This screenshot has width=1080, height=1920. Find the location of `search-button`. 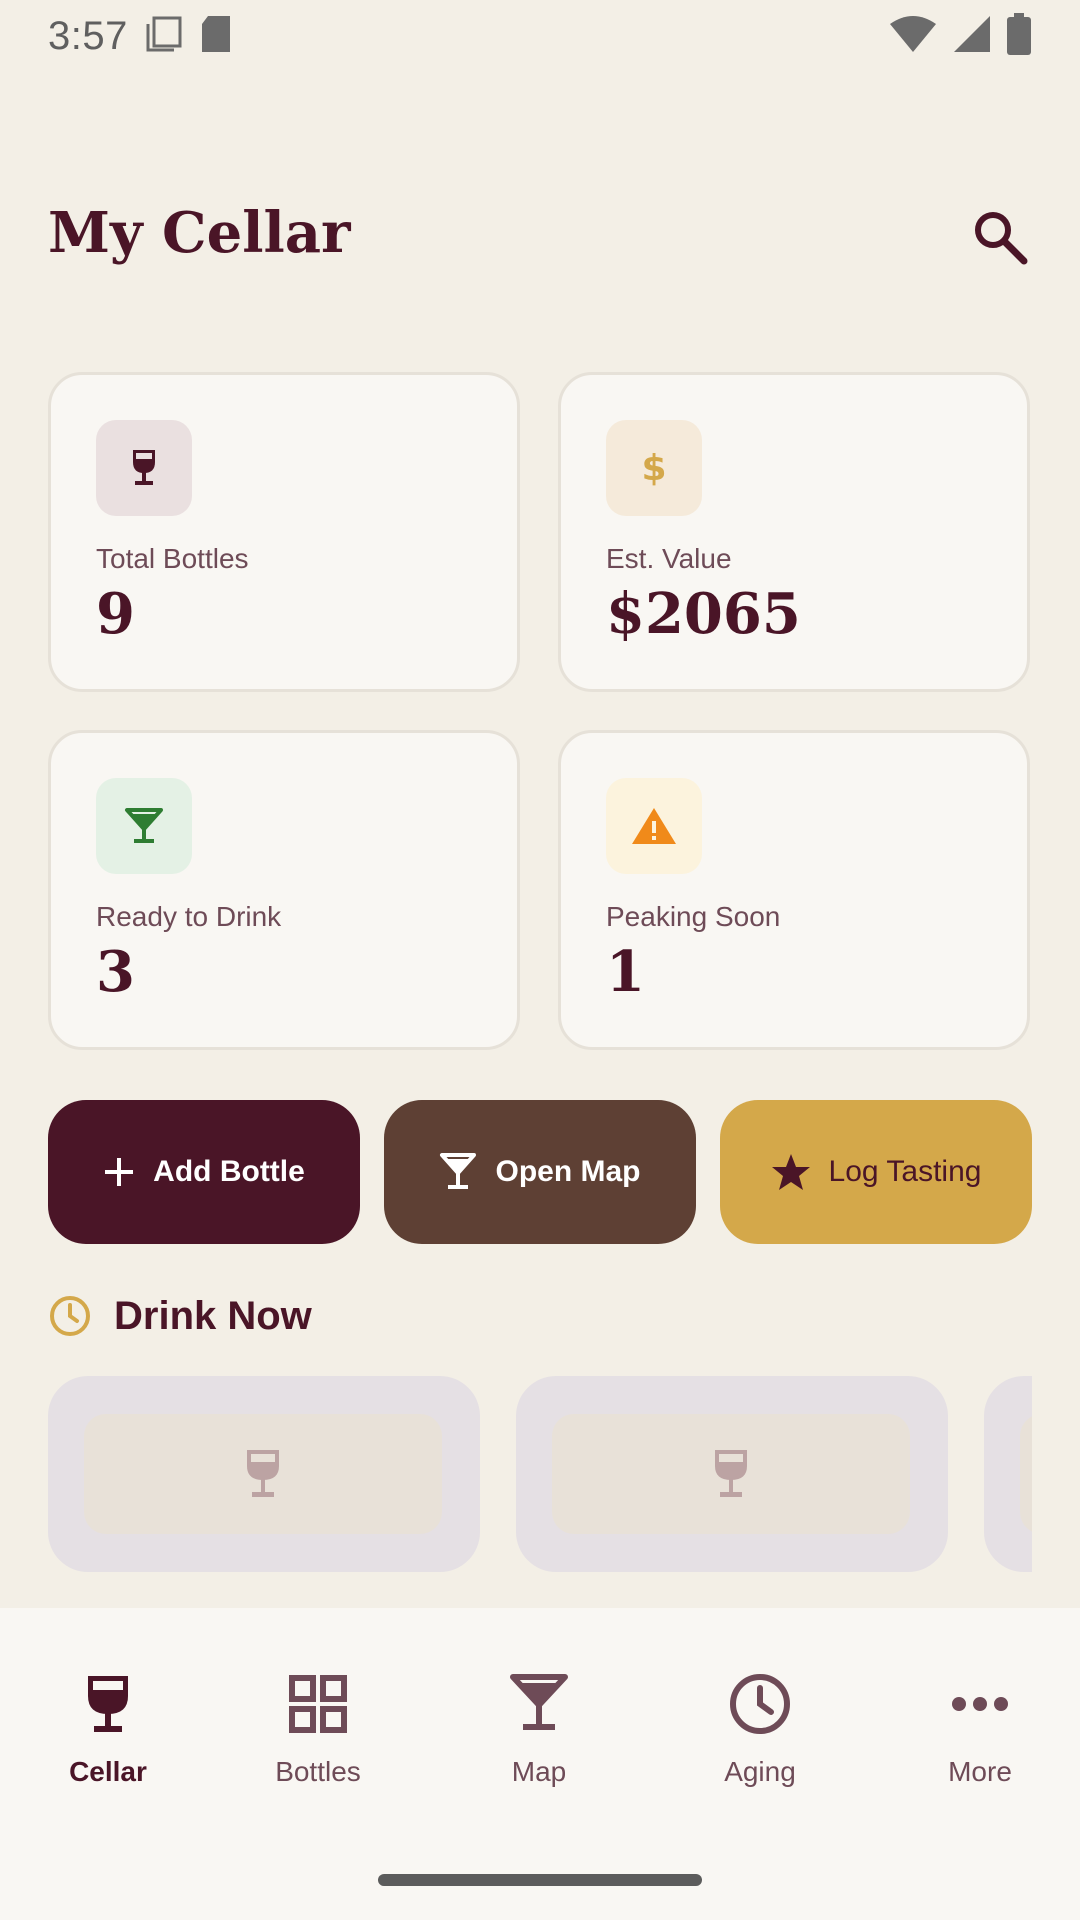

search-button is located at coordinates (1000, 237).